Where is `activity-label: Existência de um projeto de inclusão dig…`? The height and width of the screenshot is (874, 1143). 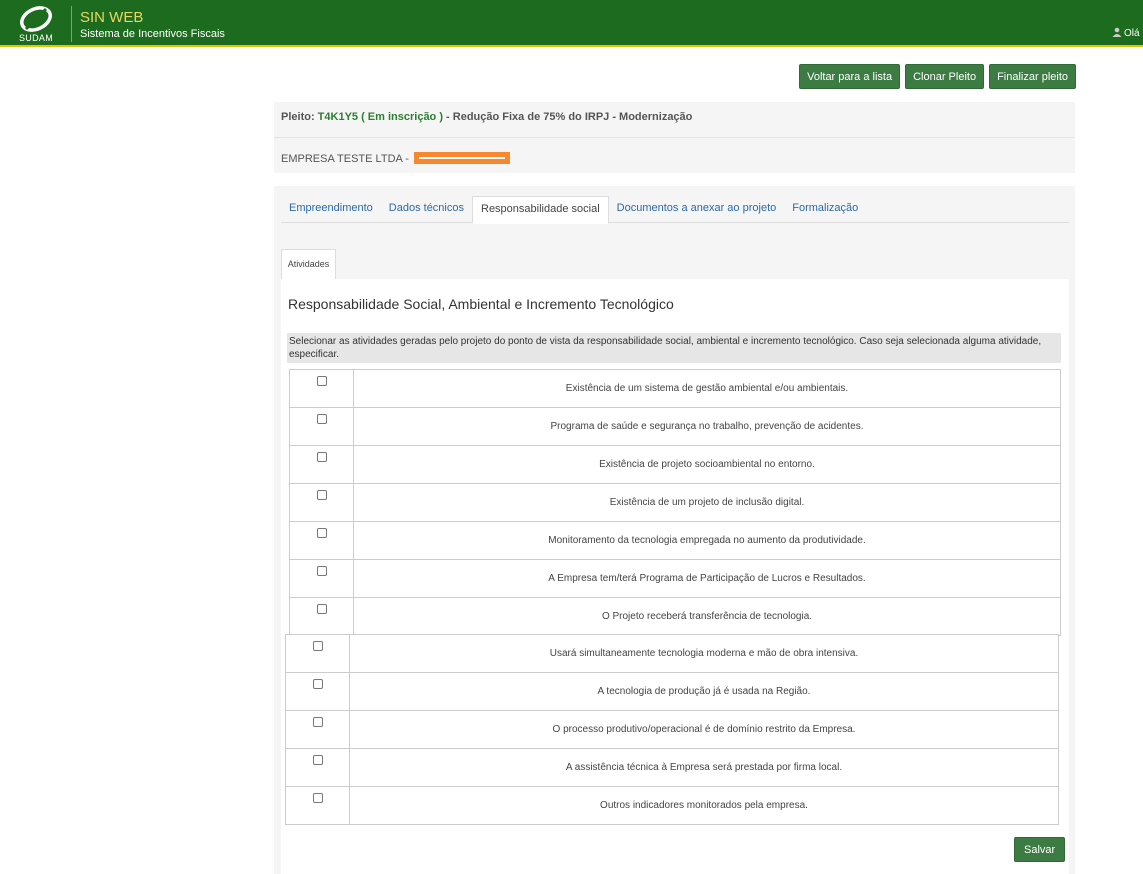 activity-label: Existência de um projeto de inclusão dig… is located at coordinates (707, 502).